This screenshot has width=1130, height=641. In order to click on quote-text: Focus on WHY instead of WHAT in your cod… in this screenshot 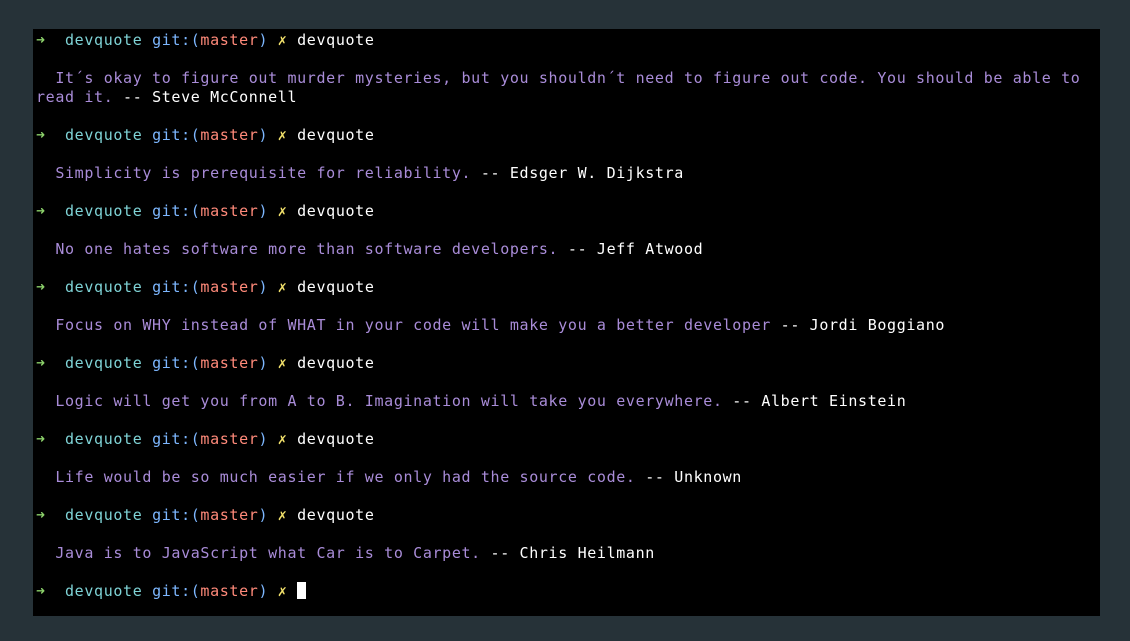, I will do `click(413, 325)`.